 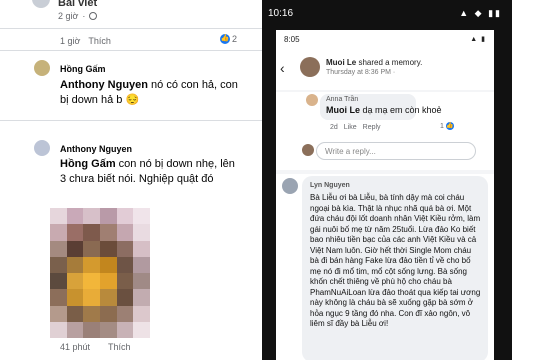 I want to click on comment-time: 41 phút, so click(x=75, y=347).